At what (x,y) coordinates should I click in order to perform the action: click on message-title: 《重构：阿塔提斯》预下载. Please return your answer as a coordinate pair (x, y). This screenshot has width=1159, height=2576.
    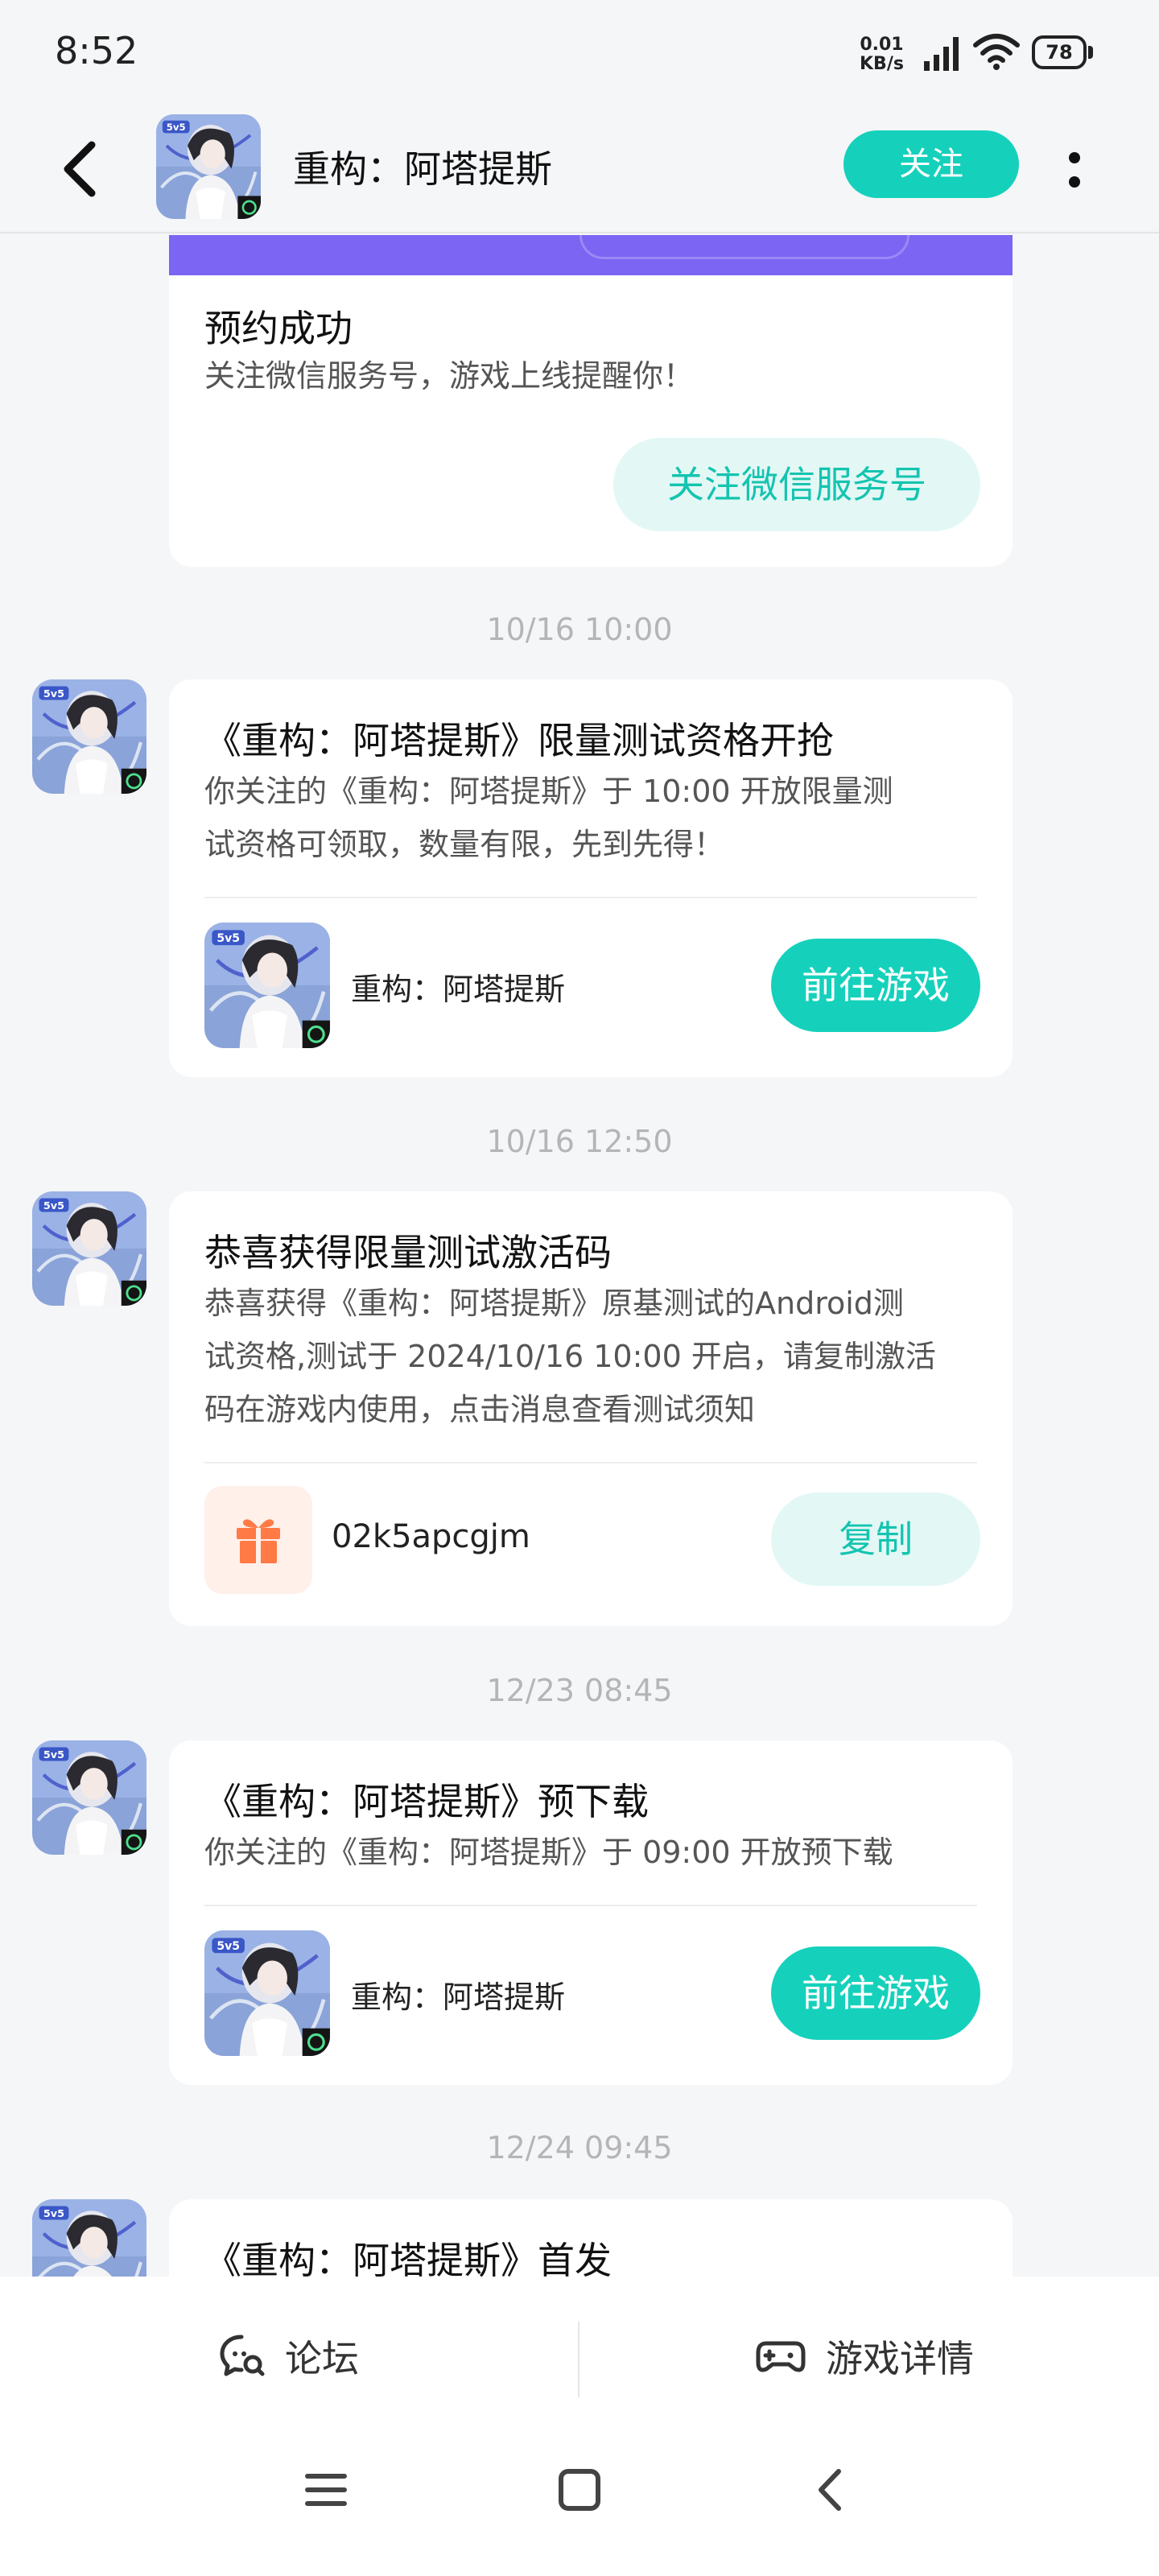
    Looking at the image, I should click on (426, 1801).